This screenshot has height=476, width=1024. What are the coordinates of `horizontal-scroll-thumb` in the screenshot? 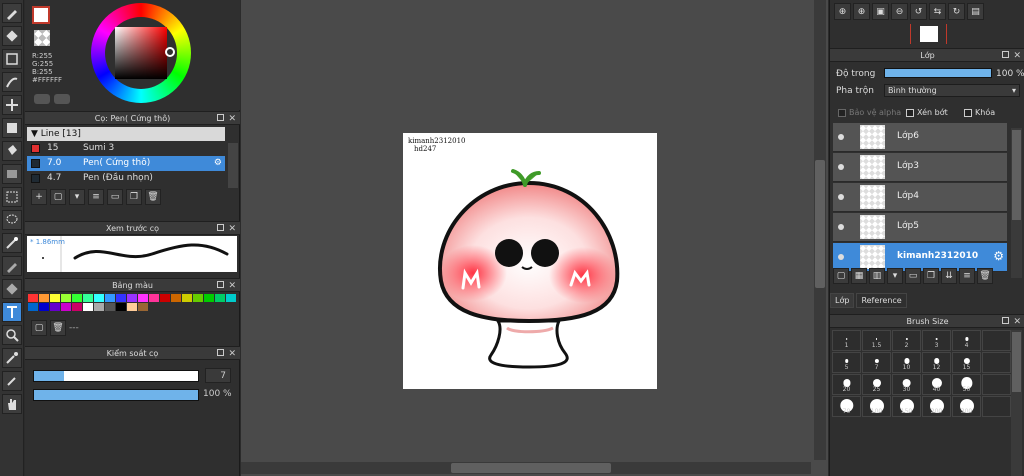 It's located at (531, 468).